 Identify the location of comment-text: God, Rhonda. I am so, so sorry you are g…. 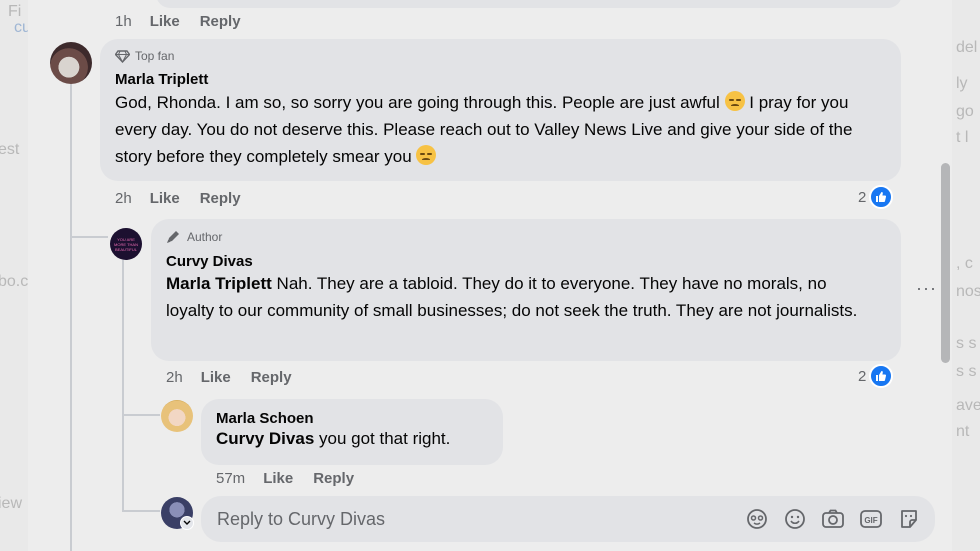
(495, 129).